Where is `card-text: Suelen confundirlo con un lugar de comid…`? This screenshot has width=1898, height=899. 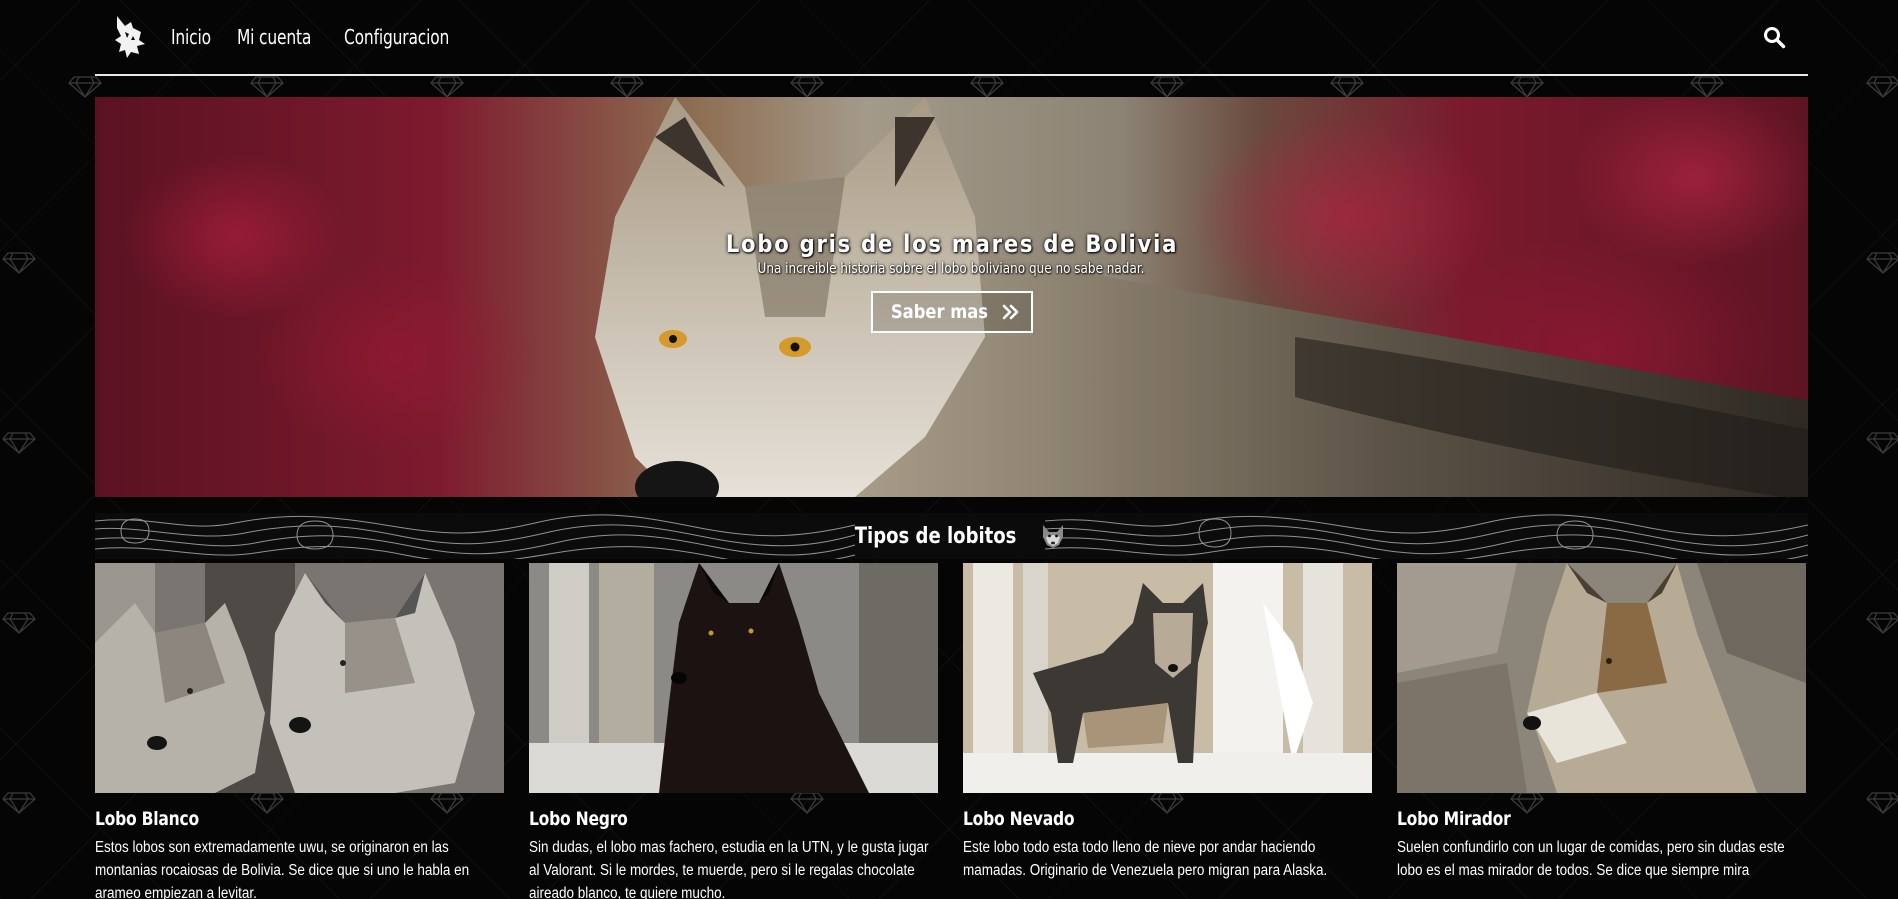 card-text: Suelen confundirlo con un lugar de comid… is located at coordinates (1591, 859).